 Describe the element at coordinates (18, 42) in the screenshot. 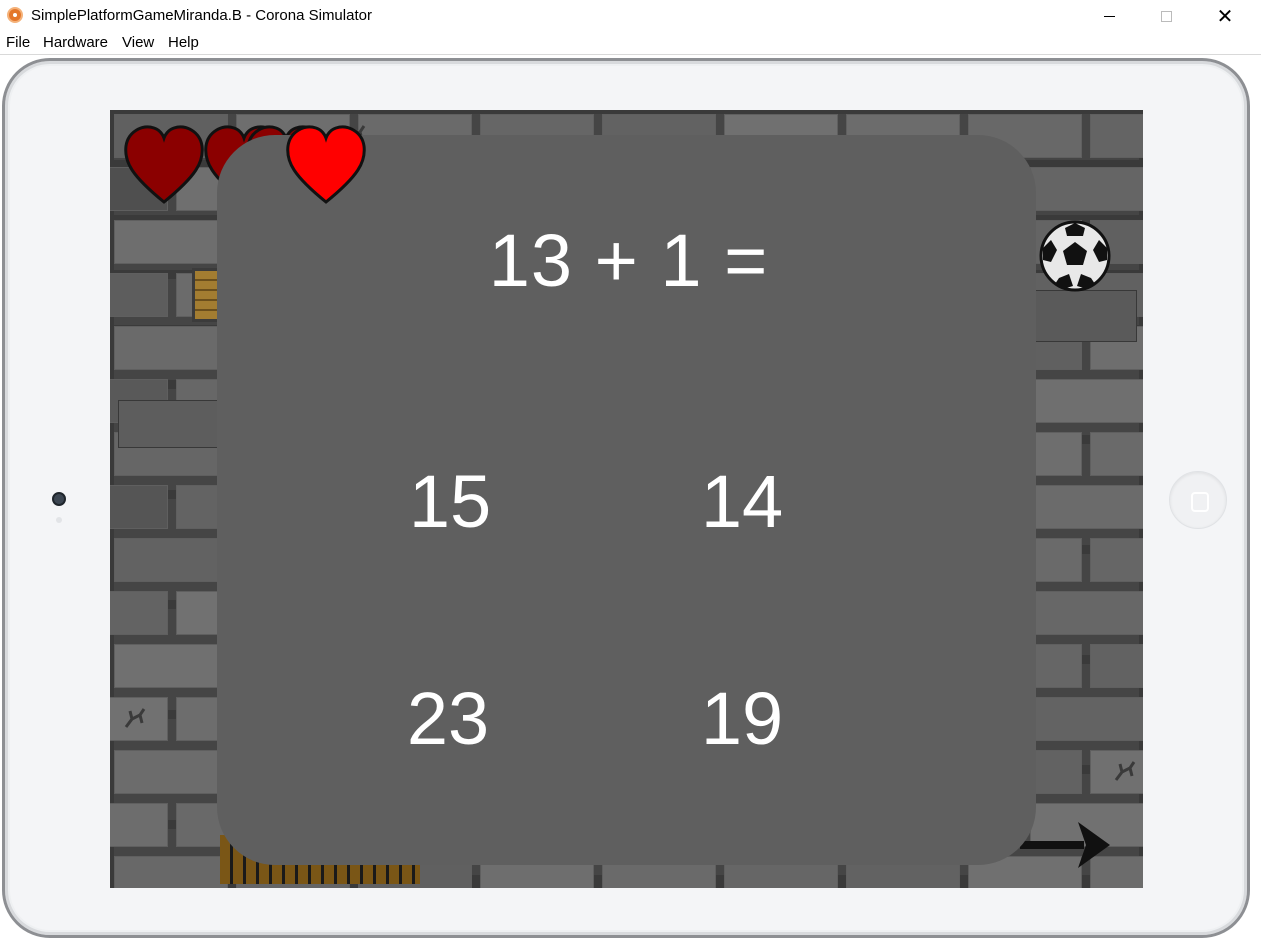

I see `menu-file: File` at that location.